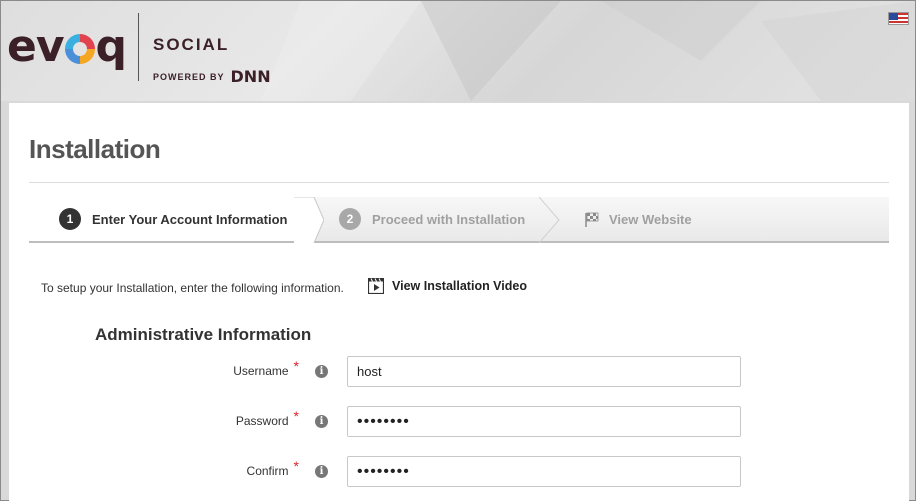 The image size is (916, 501). Describe the element at coordinates (321, 421) in the screenshot. I see `password-info-icon: i` at that location.